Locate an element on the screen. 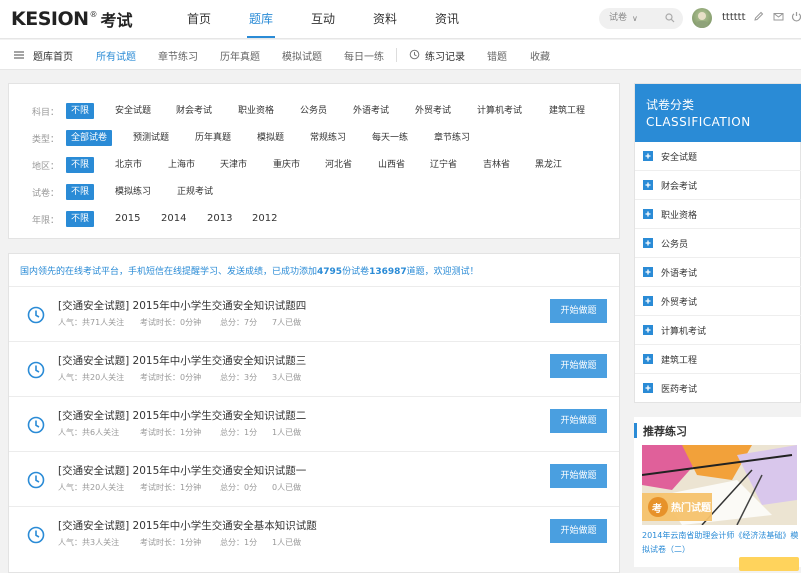 This screenshot has width=801, height=573. category-item: 建筑工程 is located at coordinates (718, 359).